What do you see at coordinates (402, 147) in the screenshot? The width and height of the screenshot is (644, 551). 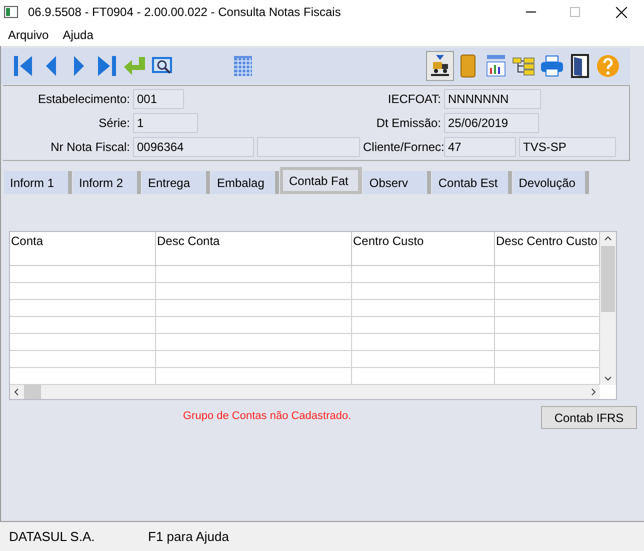 I see `field-label: Cliente/Fornec:` at bounding box center [402, 147].